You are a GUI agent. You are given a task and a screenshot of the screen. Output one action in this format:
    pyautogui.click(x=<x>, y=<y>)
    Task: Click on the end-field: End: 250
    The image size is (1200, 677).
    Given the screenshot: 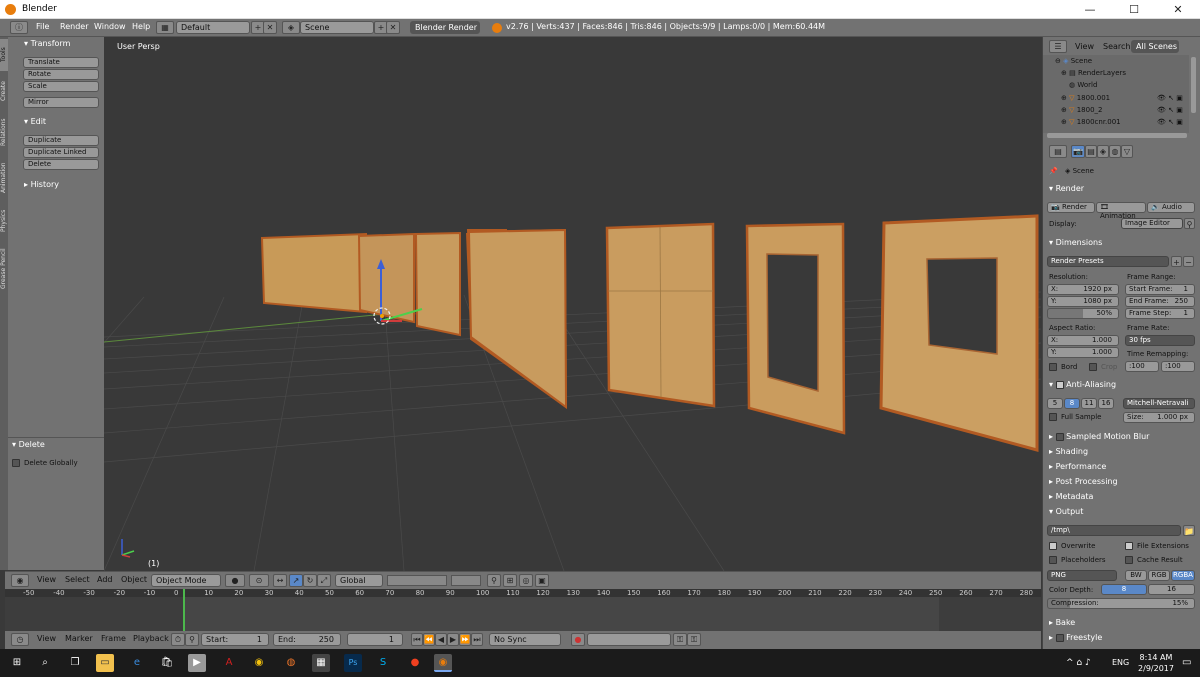 What is the action you would take?
    pyautogui.click(x=307, y=639)
    